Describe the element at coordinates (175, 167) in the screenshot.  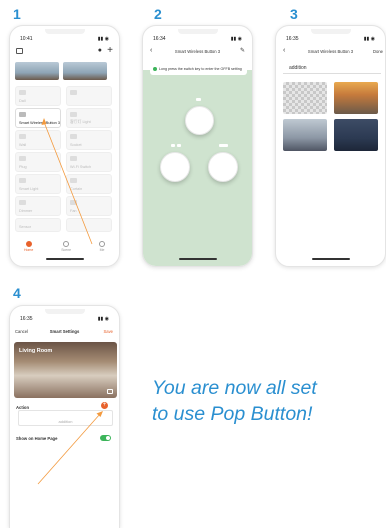
I see `button-double-press` at that location.